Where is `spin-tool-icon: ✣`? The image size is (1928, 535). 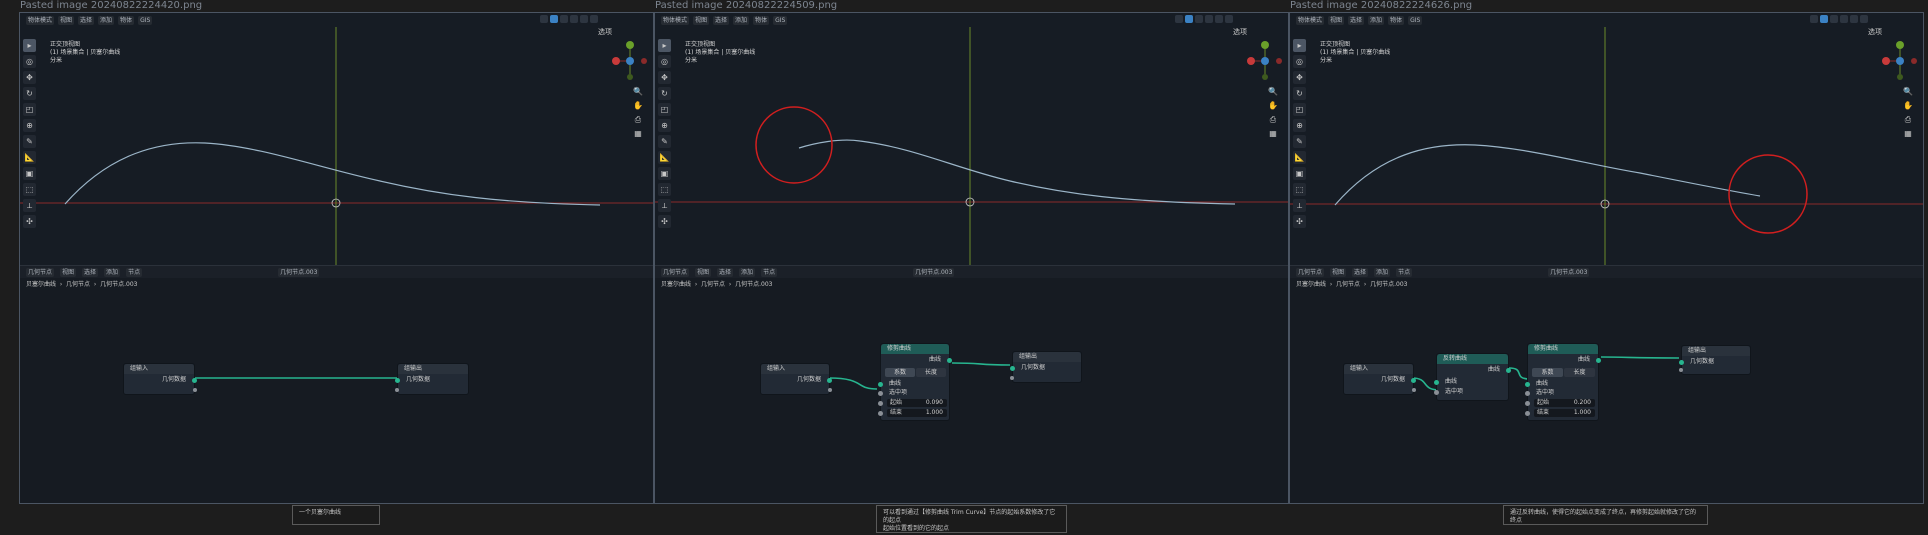 spin-tool-icon: ✣ is located at coordinates (1299, 221).